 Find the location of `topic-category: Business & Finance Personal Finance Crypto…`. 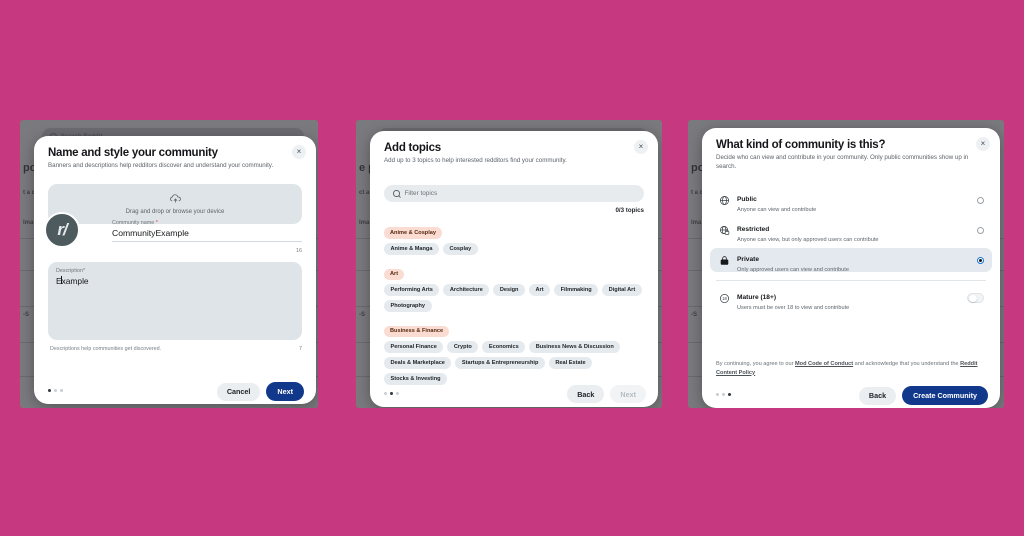

topic-category: Business & Finance Personal Finance Crypto… is located at coordinates (516, 352).